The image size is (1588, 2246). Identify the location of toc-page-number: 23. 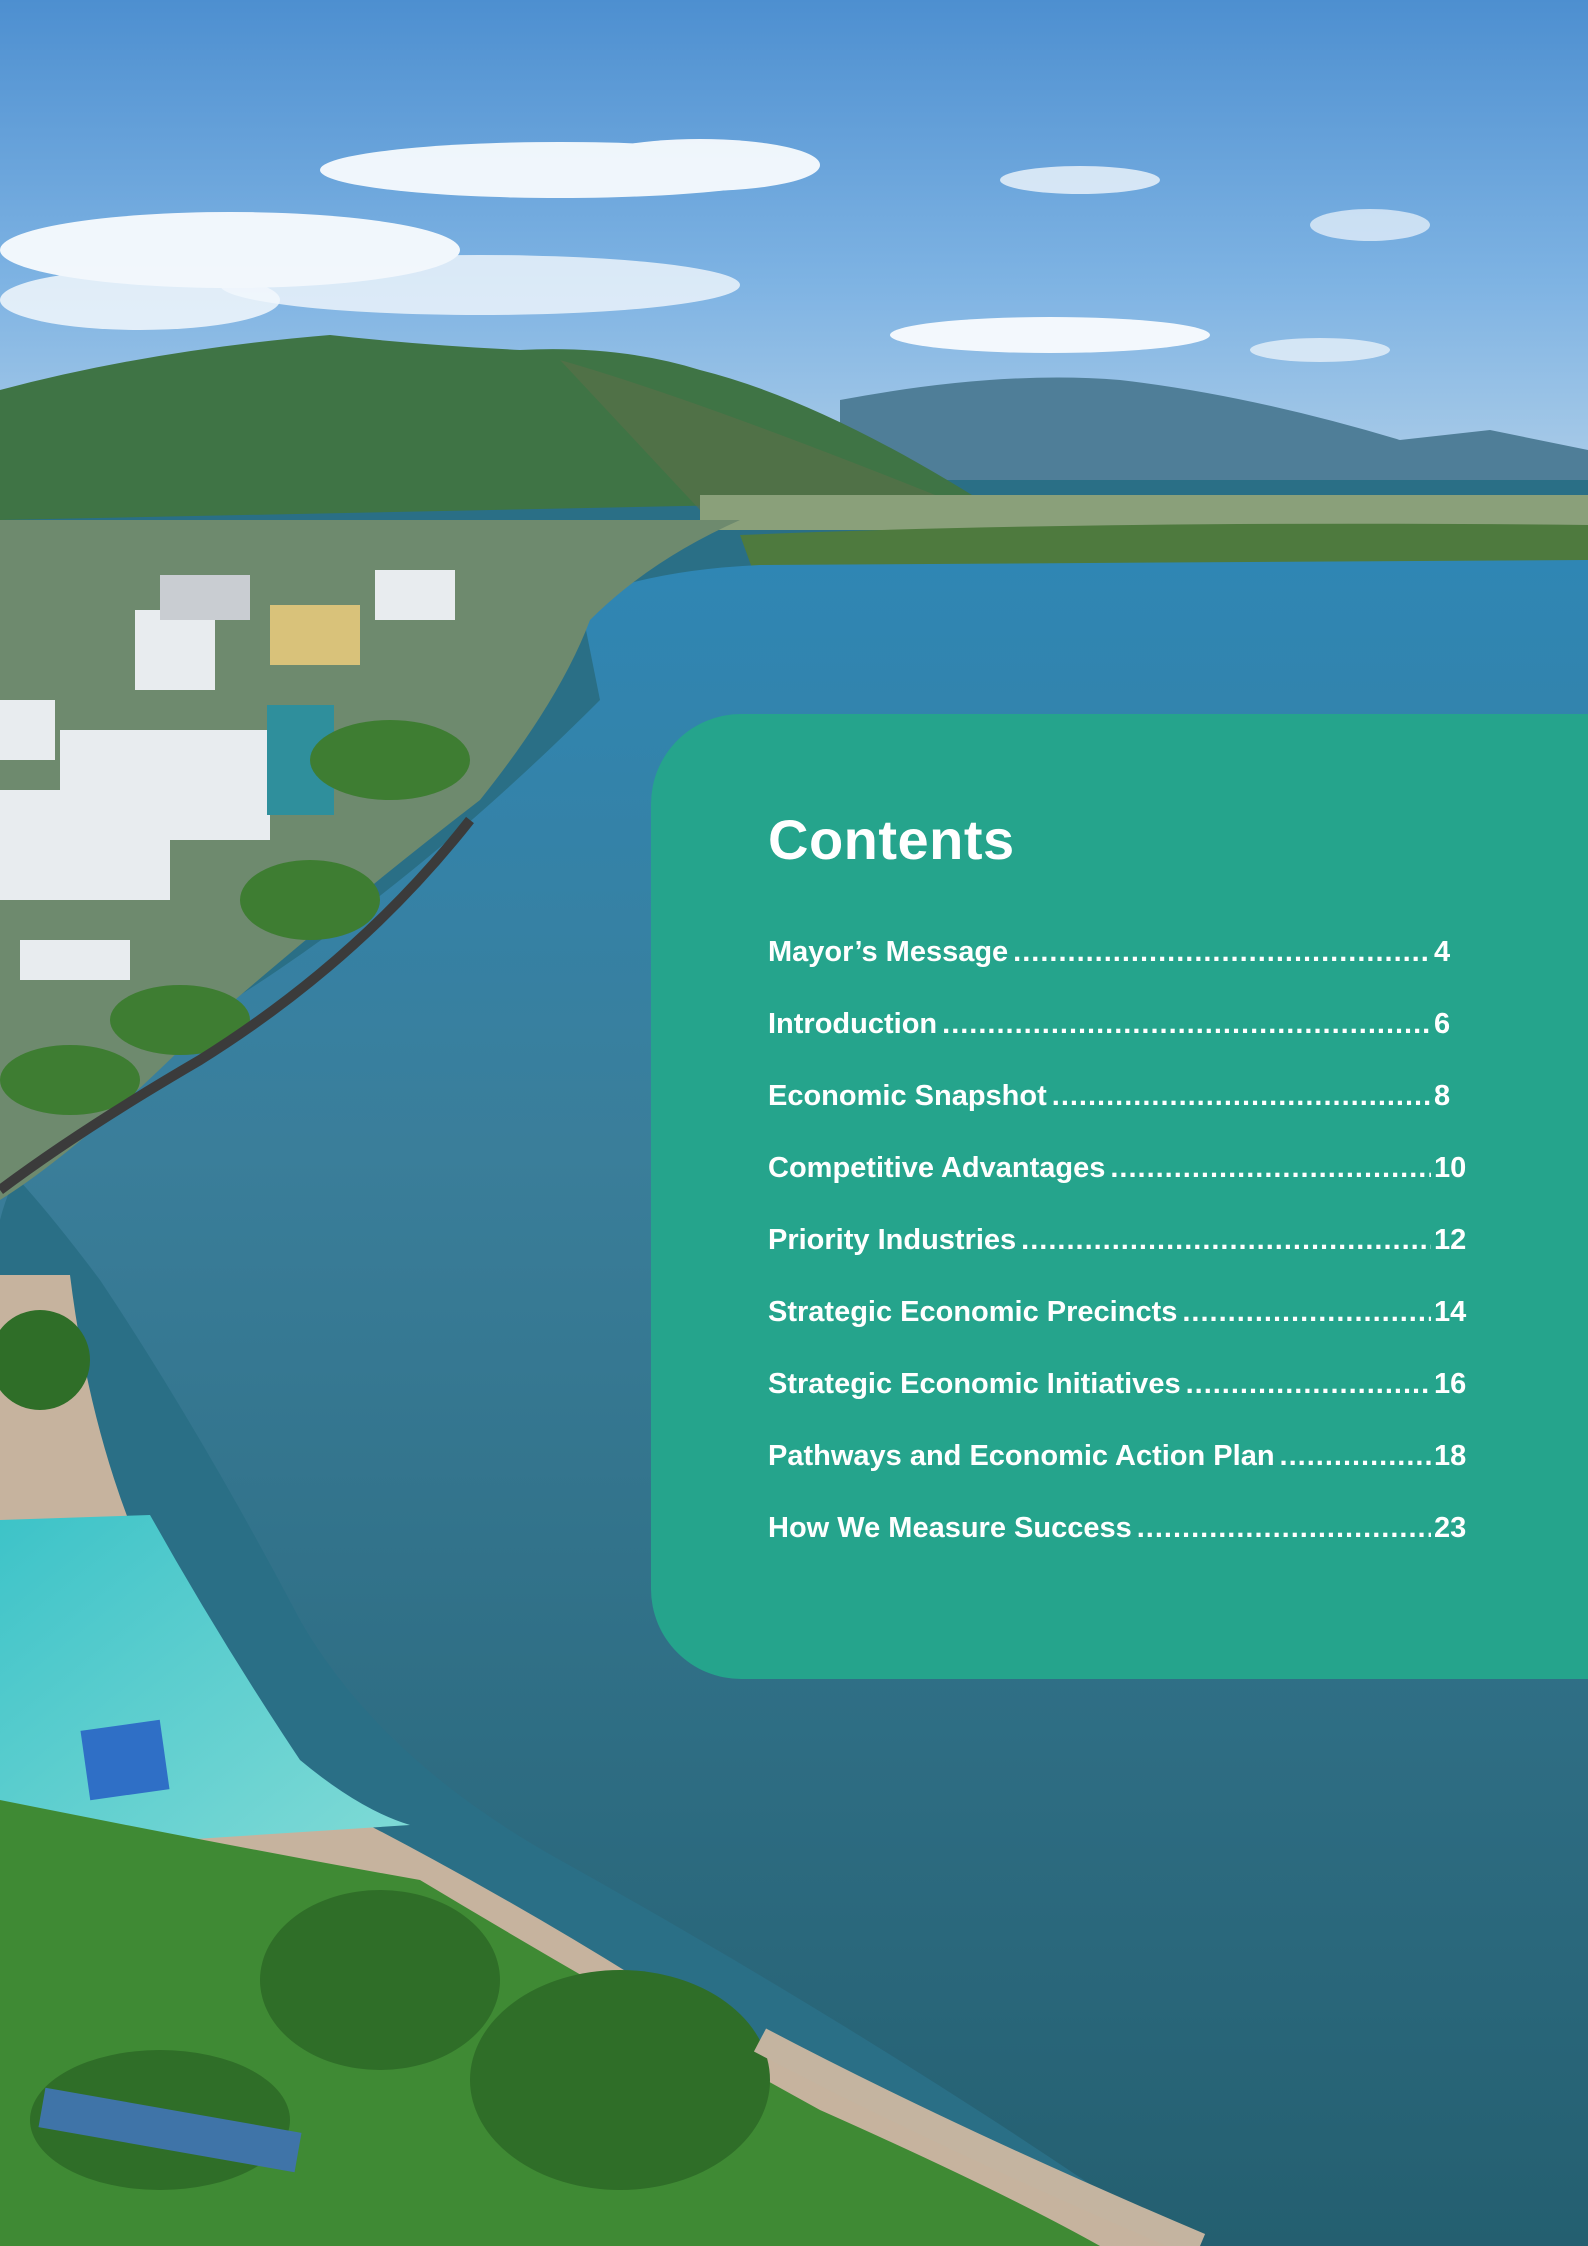
(1450, 1528).